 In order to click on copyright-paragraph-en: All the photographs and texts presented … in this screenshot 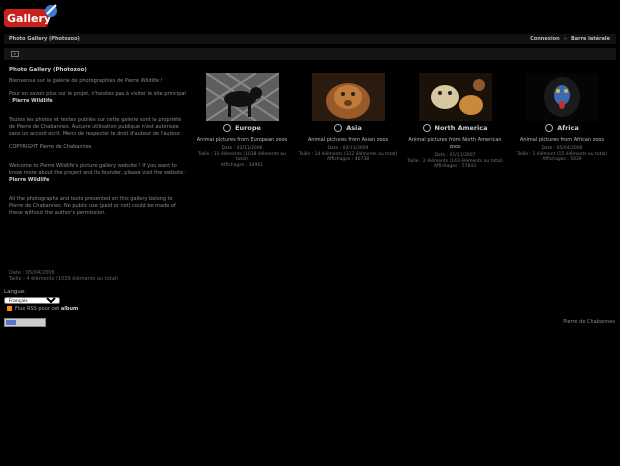, I will do `click(92, 206)`.